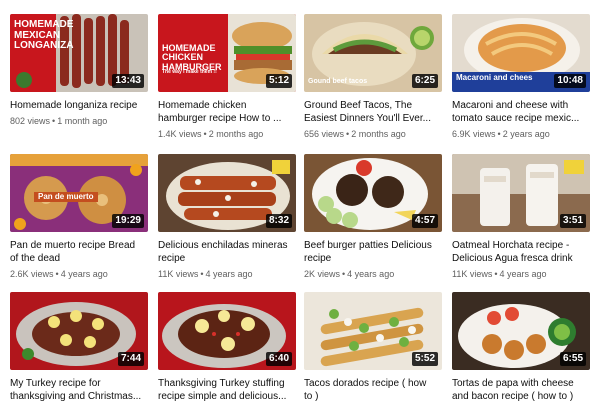 This screenshot has width=600, height=403. I want to click on video-meta: 1.4K views • 2 months ago, so click(211, 134).